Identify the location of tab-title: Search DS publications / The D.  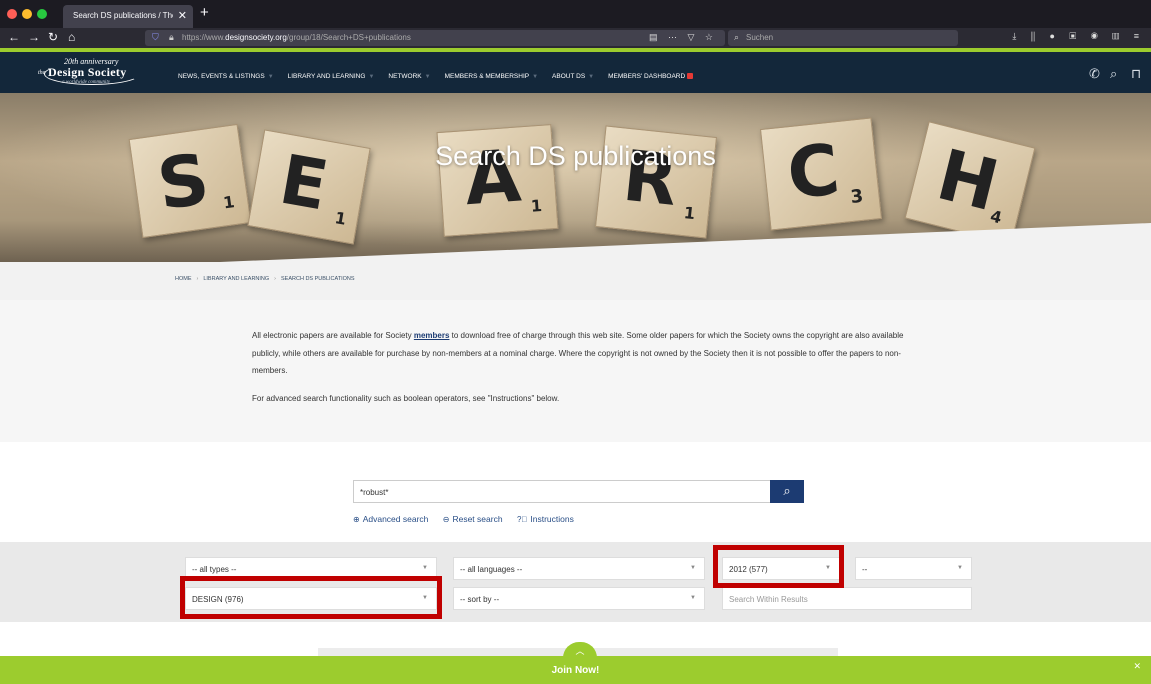
(123, 15).